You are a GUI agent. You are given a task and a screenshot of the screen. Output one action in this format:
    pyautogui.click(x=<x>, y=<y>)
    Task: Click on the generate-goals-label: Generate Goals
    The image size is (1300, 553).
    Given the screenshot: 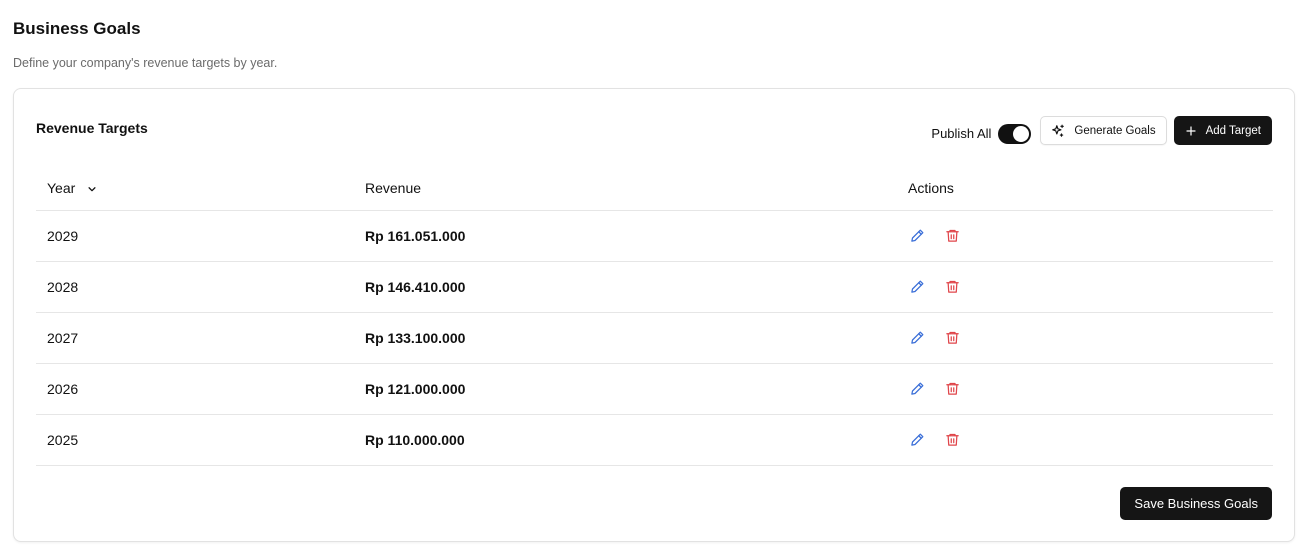 What is the action you would take?
    pyautogui.click(x=1115, y=130)
    